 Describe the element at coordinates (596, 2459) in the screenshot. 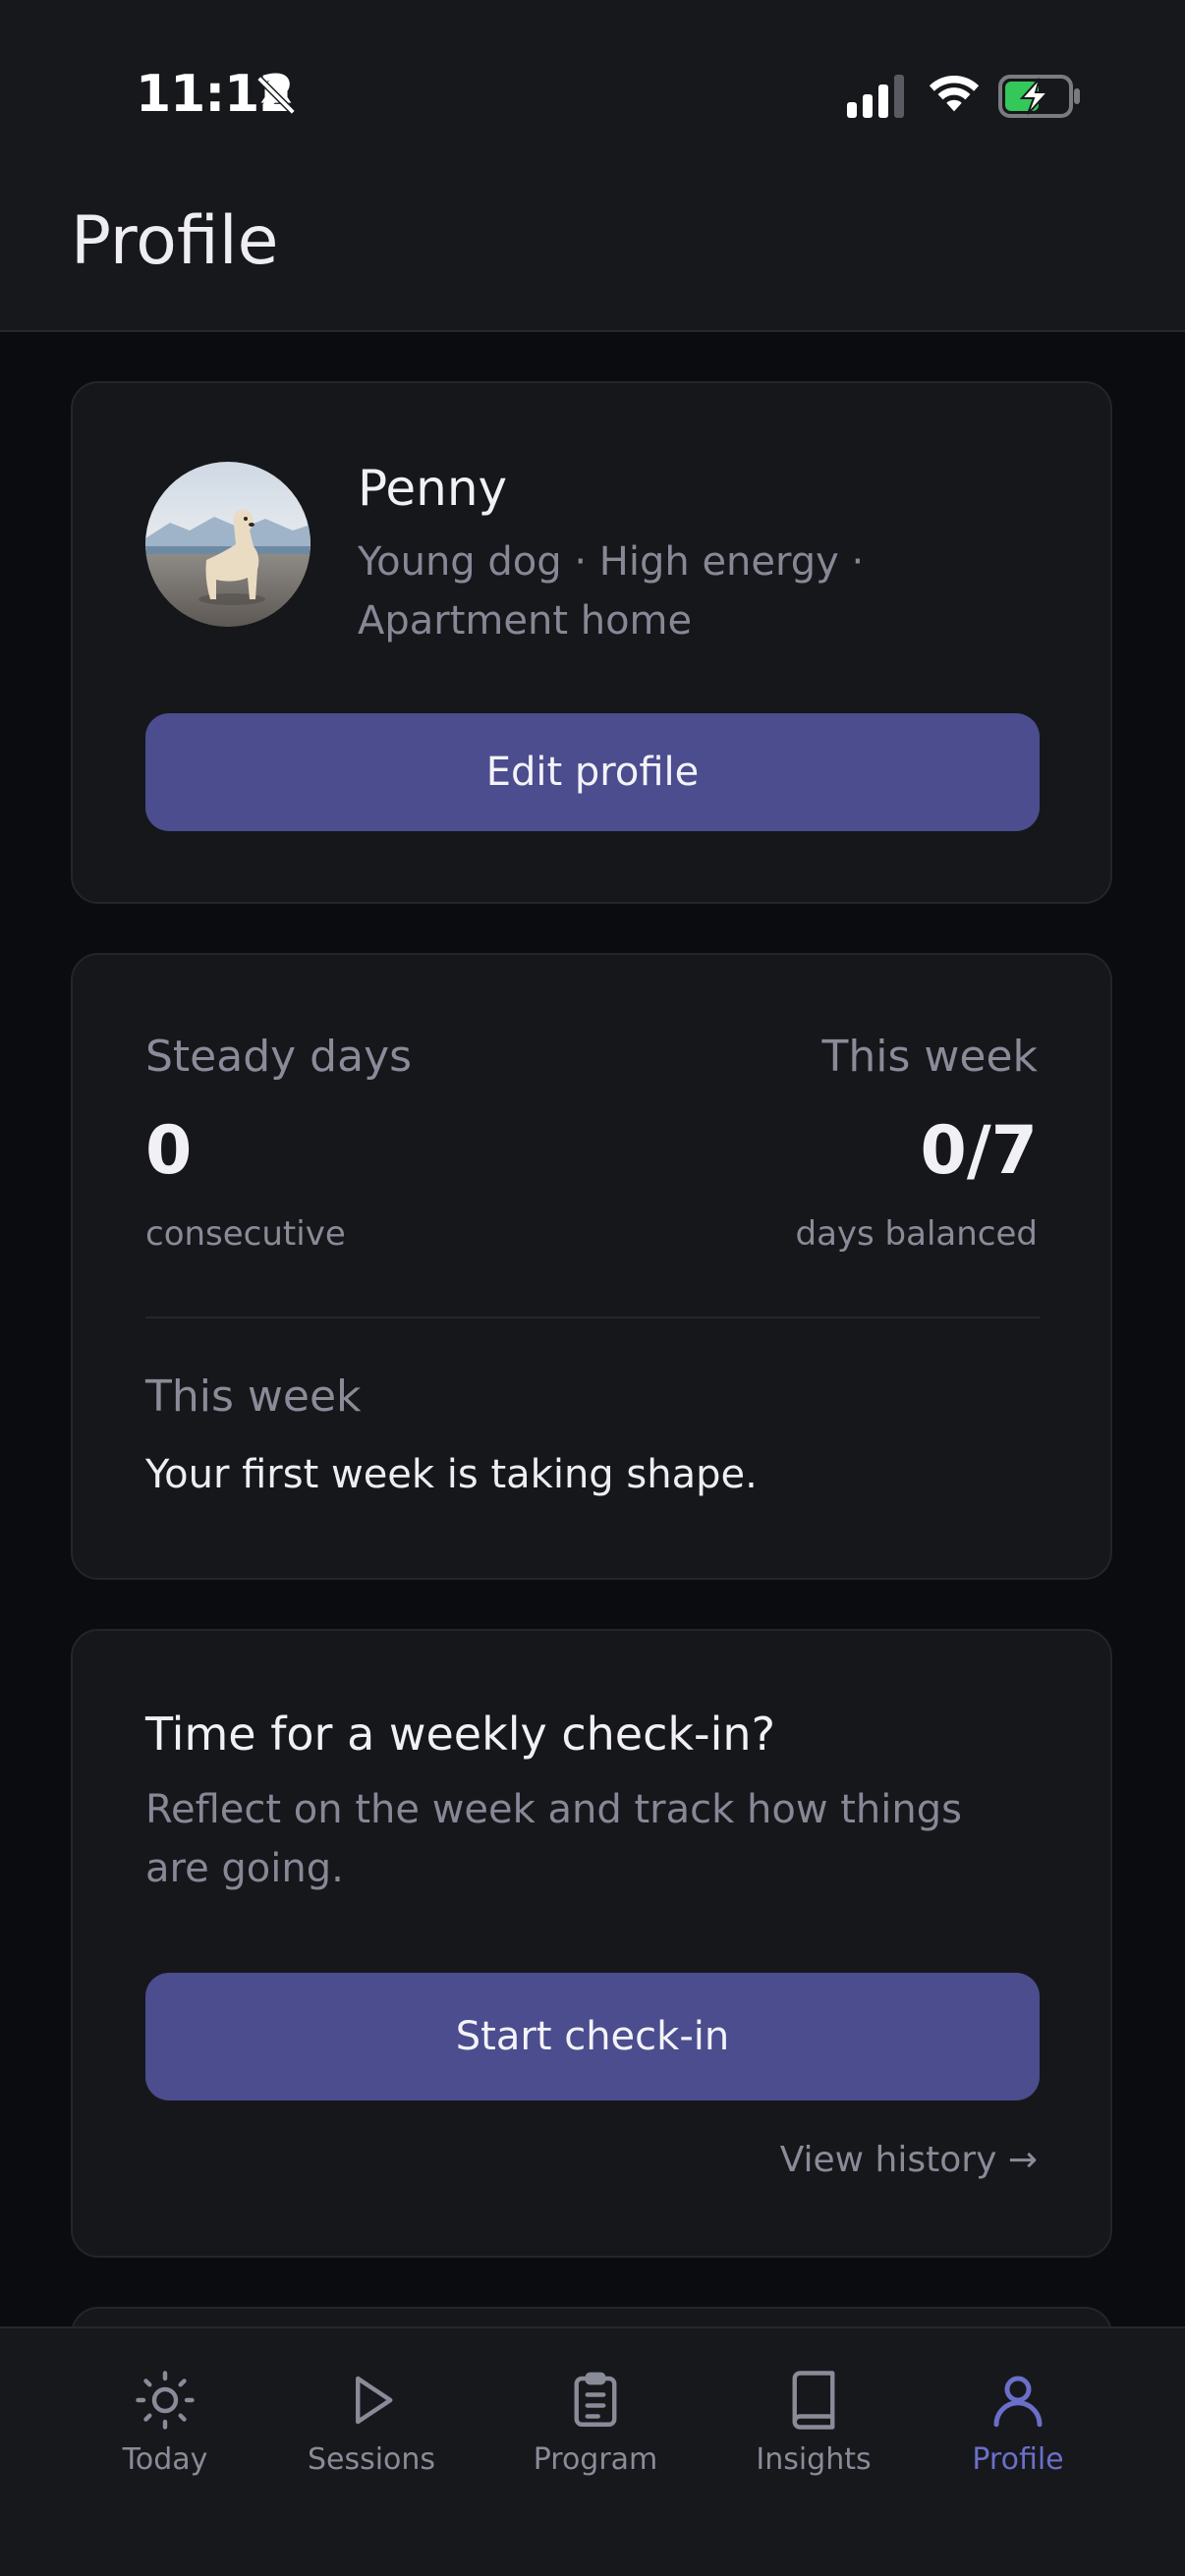

I see `tab-program-label: Program` at that location.